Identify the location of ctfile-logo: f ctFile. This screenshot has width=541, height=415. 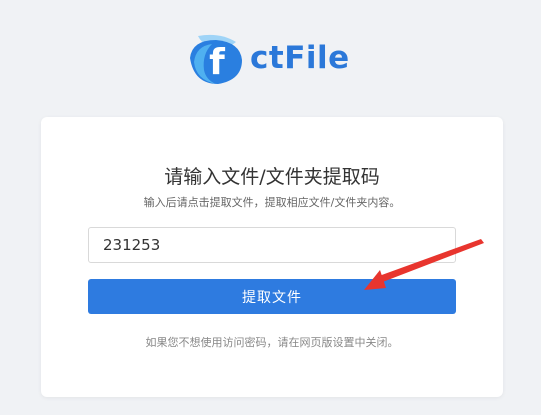
(268, 58).